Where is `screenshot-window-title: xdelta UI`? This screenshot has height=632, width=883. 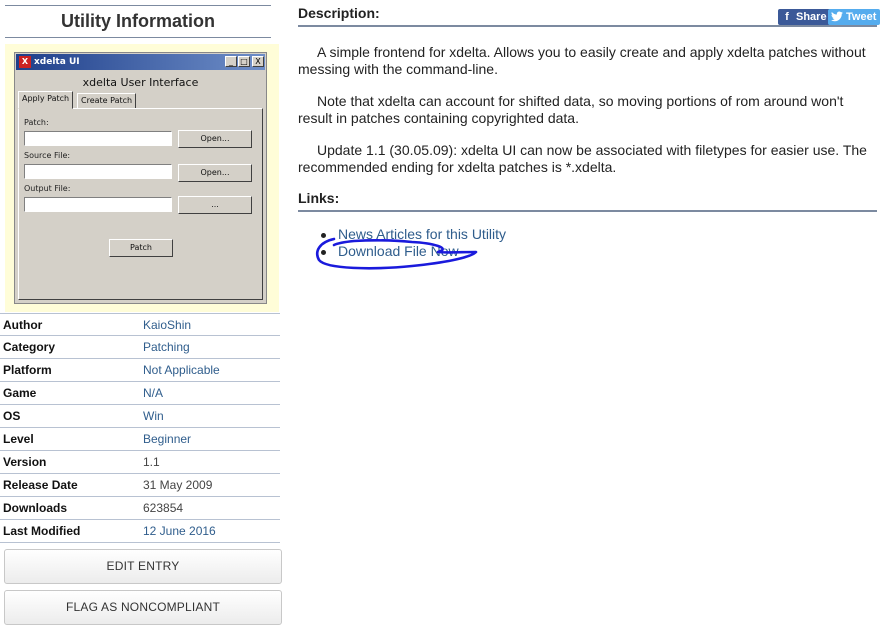
screenshot-window-title: xdelta UI is located at coordinates (57, 62).